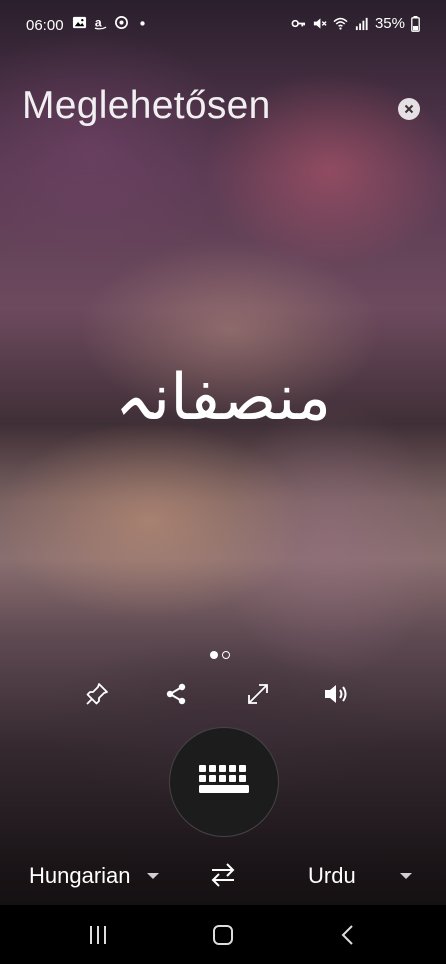 The width and height of the screenshot is (446, 964). I want to click on share-button, so click(176, 694).